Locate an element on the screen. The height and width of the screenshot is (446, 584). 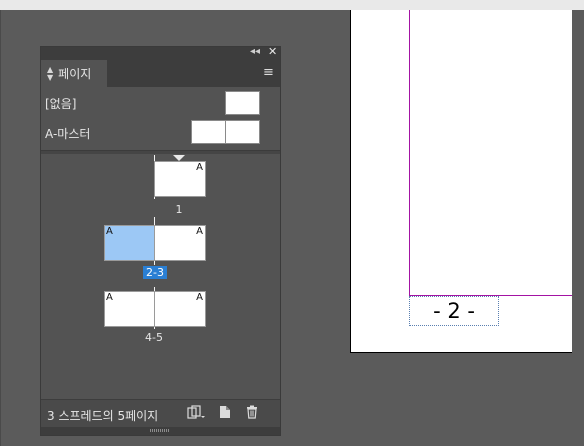
panel-menu-icon: ≡ is located at coordinates (268, 72).